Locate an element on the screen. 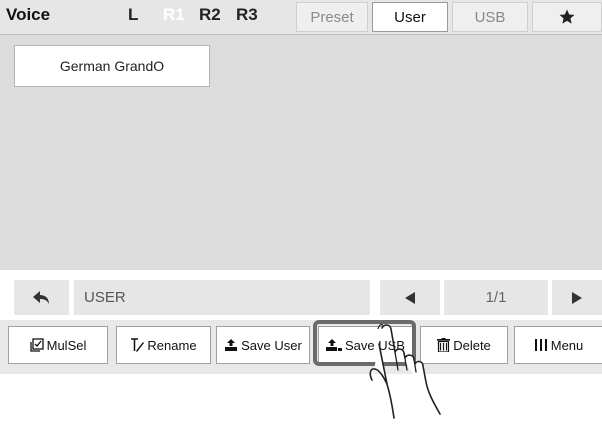  pointing-hand-icon is located at coordinates (405, 371).